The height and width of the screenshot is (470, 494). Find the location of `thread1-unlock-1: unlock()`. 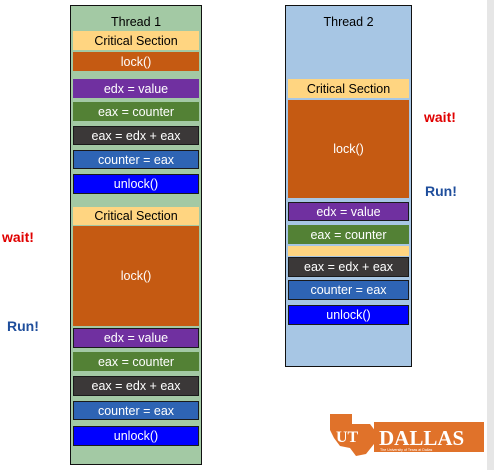

thread1-unlock-1: unlock() is located at coordinates (136, 184).